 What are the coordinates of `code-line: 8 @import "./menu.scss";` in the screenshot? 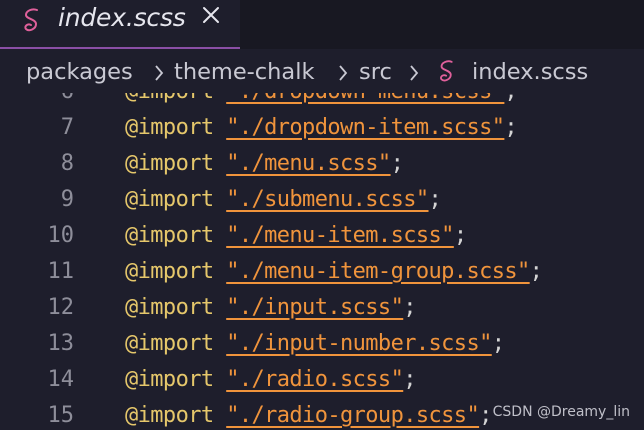 It's located at (322, 166).